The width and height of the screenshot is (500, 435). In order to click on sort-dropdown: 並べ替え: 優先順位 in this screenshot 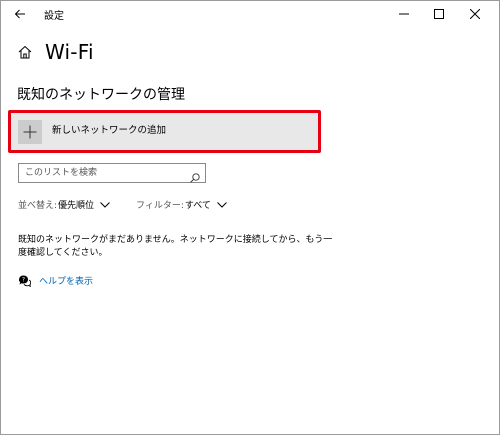, I will do `click(64, 204)`.